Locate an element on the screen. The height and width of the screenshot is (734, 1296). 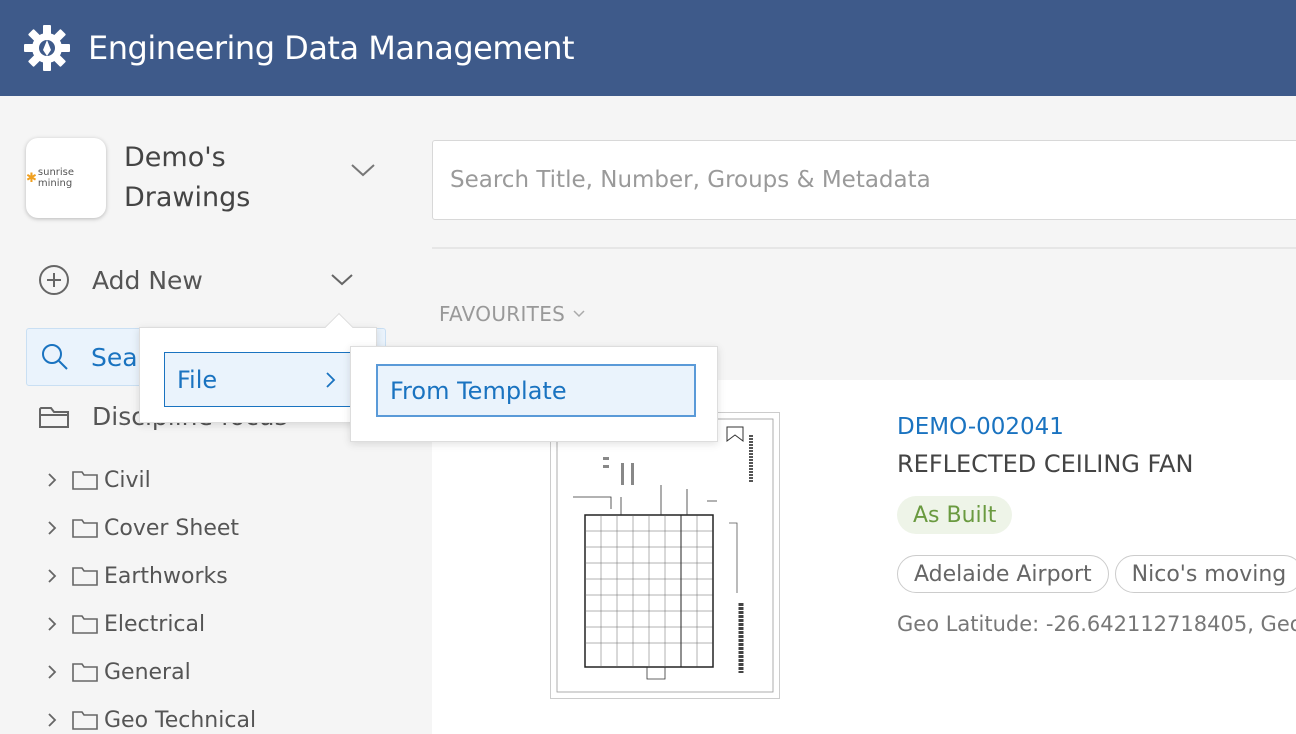
plus-circle-icon is located at coordinates (54, 280).